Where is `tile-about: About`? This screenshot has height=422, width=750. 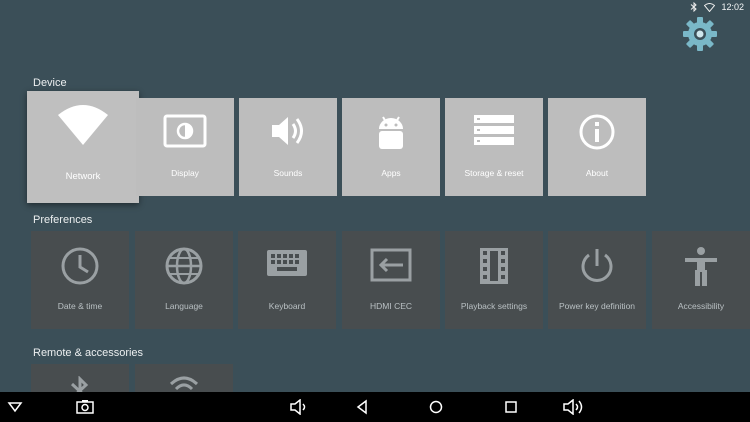 tile-about: About is located at coordinates (597, 147).